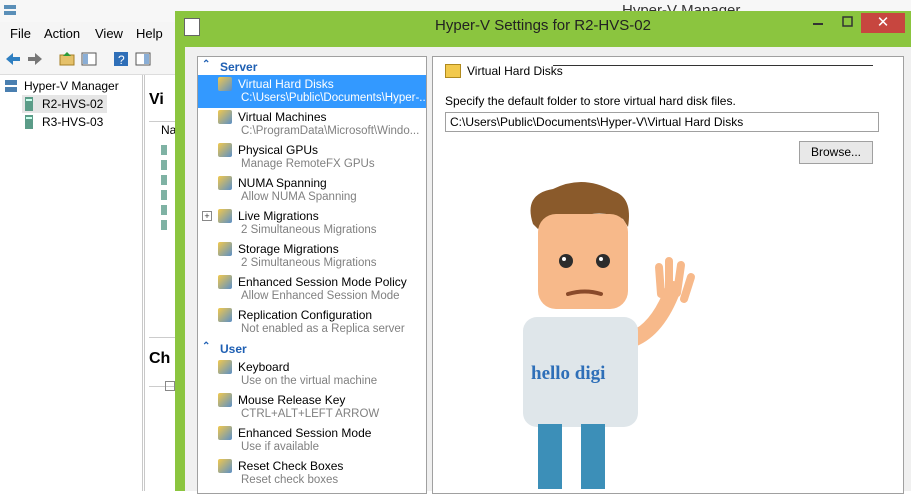 The height and width of the screenshot is (494, 911). What do you see at coordinates (312, 374) in the screenshot?
I see `nav-item: Keyboard Use on the virtual machine` at bounding box center [312, 374].